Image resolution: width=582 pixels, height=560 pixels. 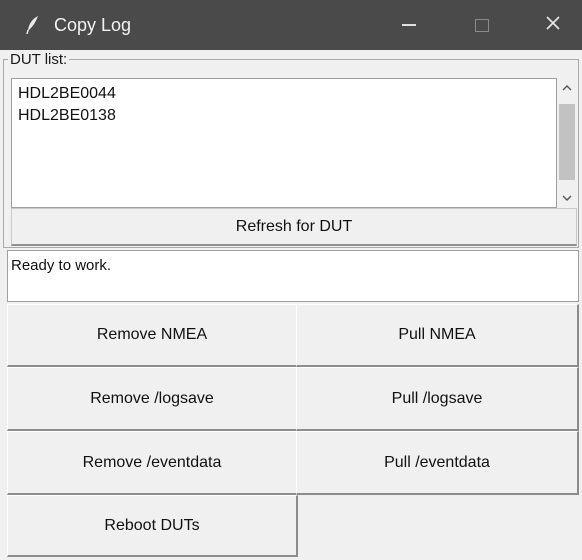 What do you see at coordinates (294, 227) in the screenshot?
I see `refresh-dut-button: Refresh for DUT` at bounding box center [294, 227].